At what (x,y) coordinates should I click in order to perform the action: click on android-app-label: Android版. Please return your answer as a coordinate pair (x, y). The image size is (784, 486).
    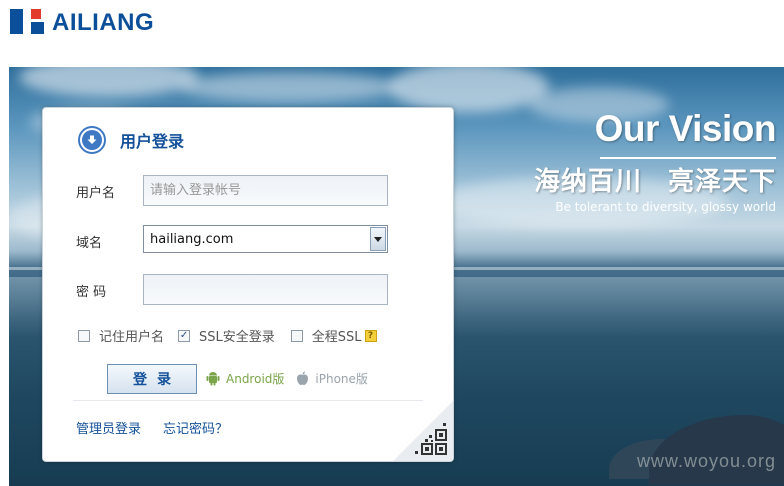
    Looking at the image, I should click on (255, 379).